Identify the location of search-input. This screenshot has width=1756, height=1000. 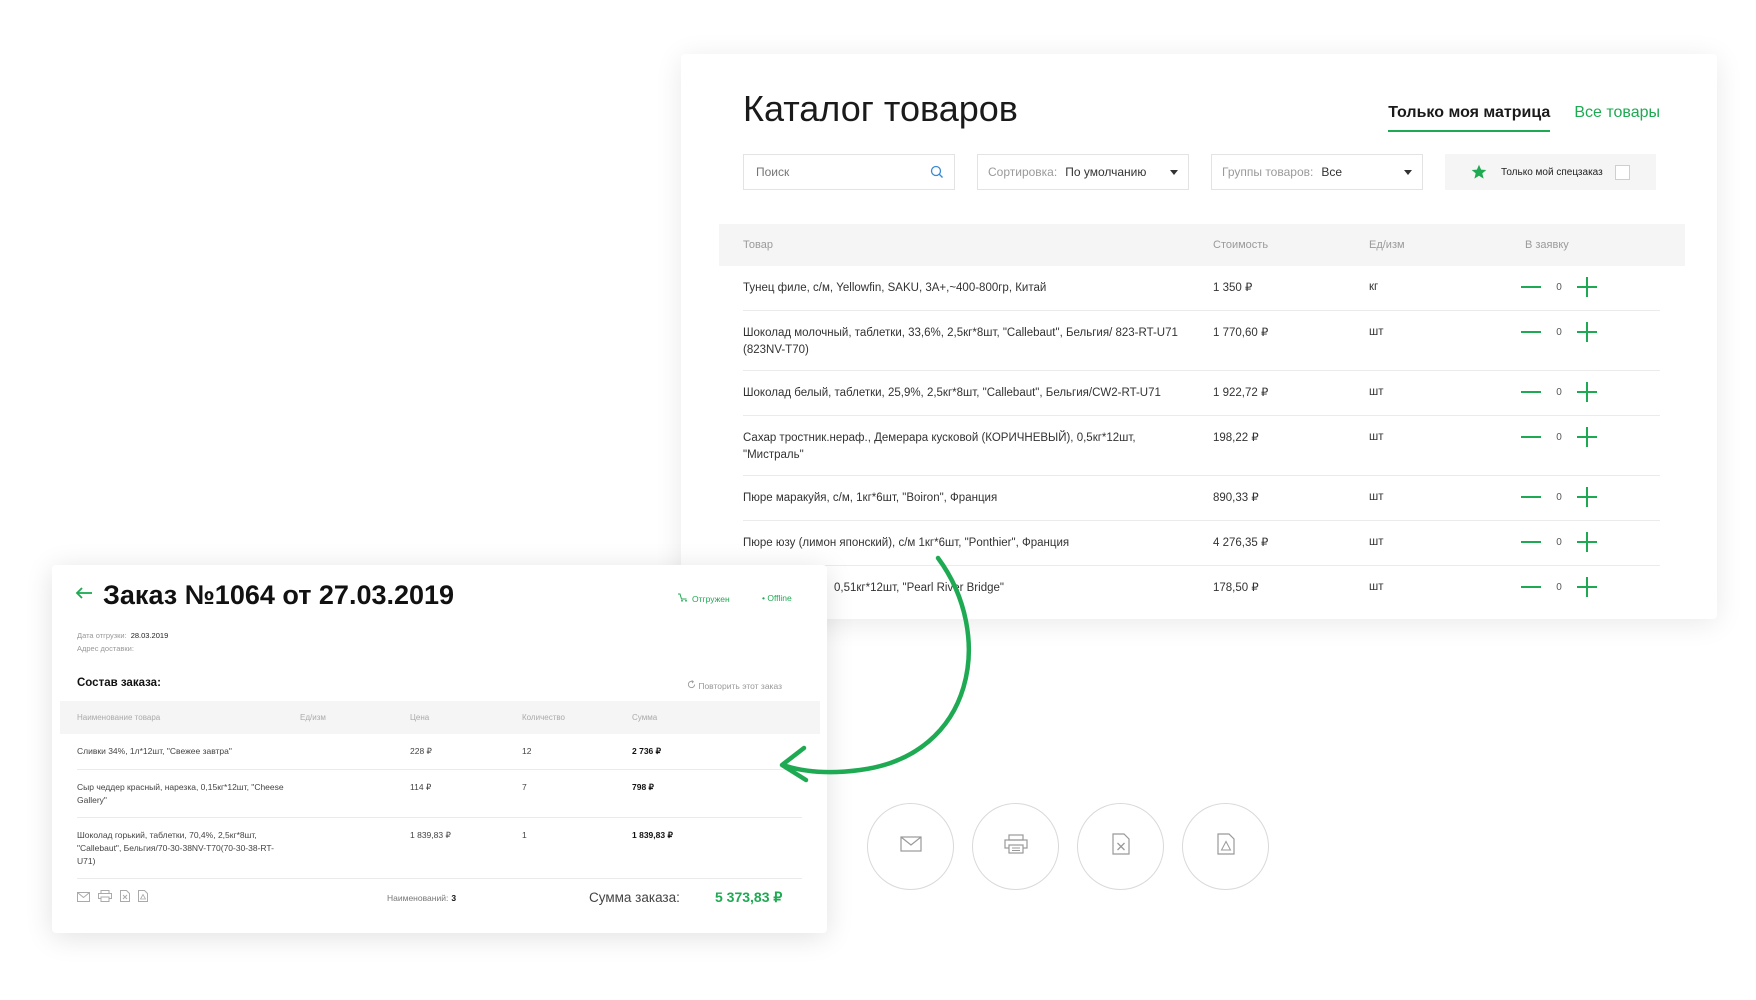
(829, 172).